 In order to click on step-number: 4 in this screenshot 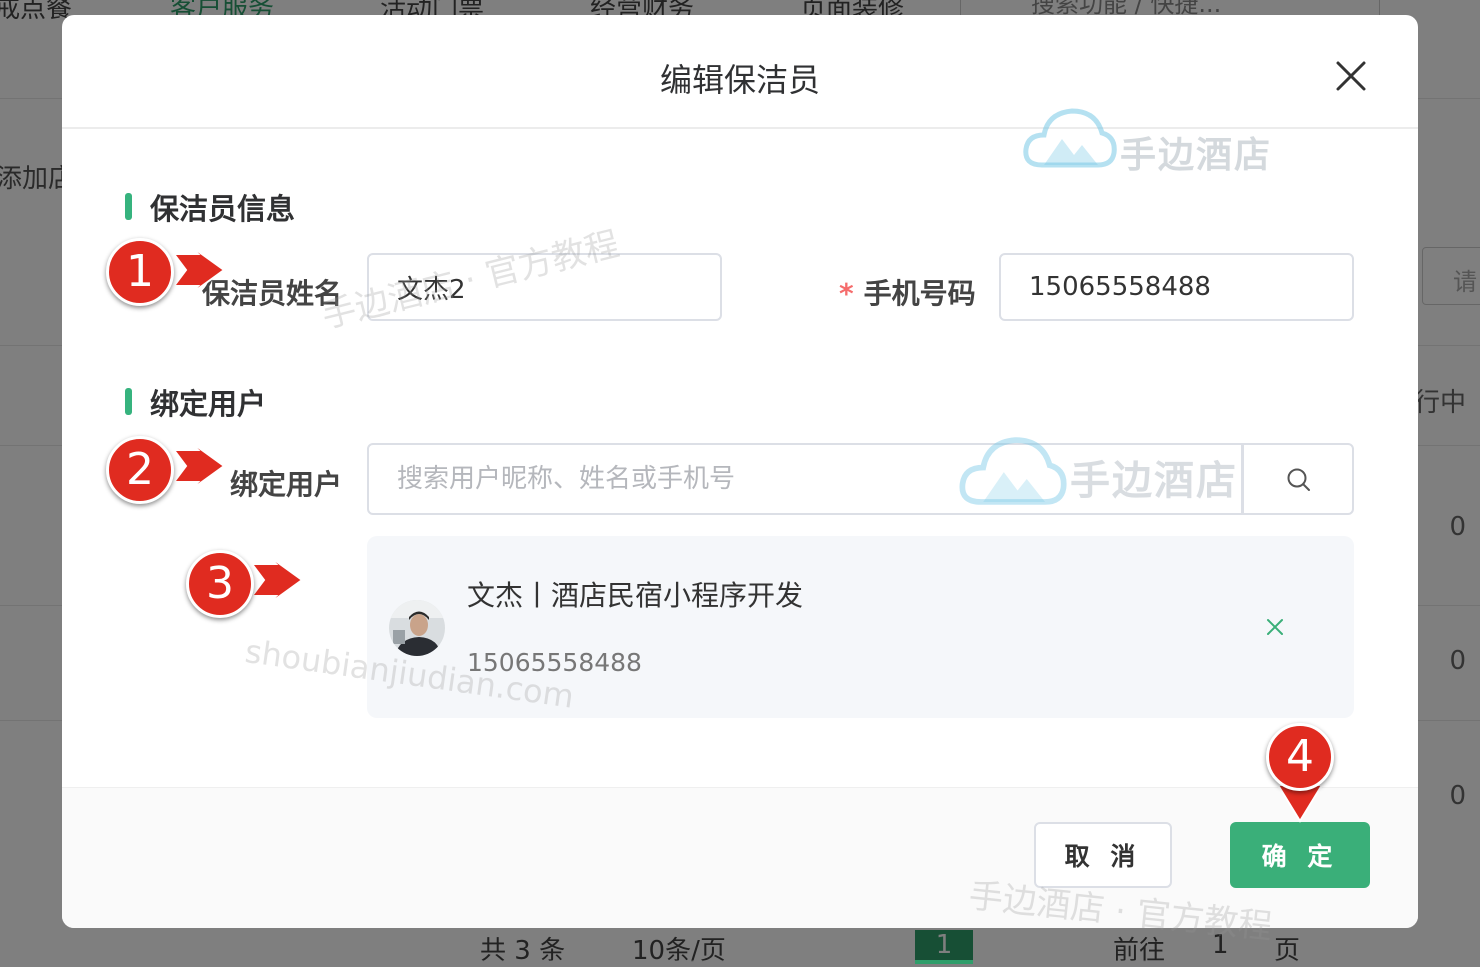, I will do `click(1300, 757)`.